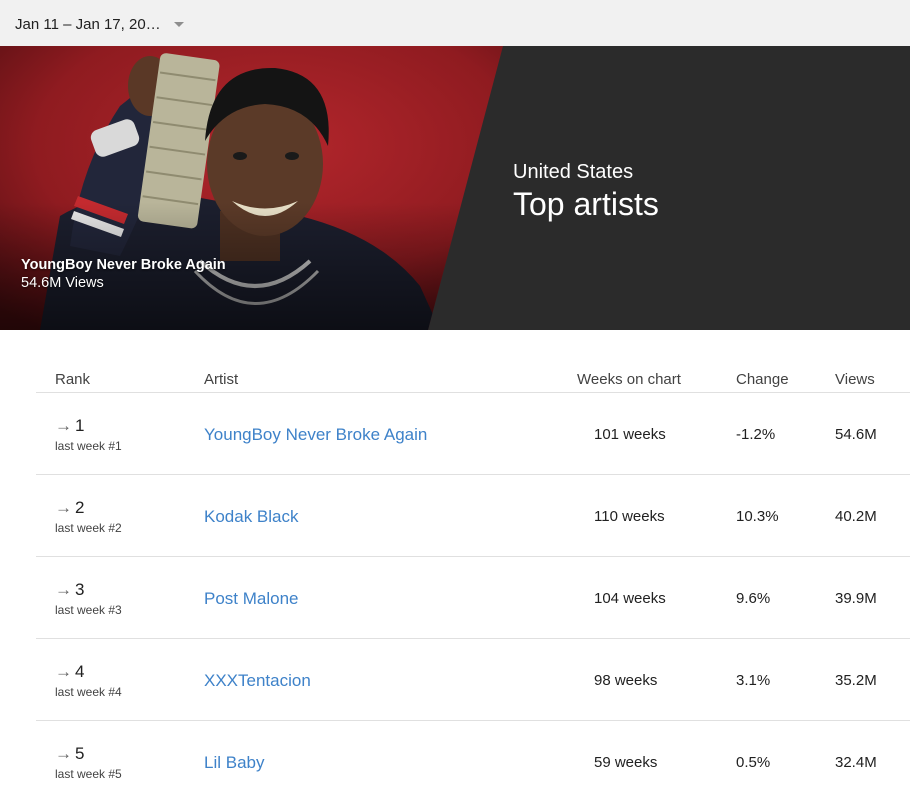  What do you see at coordinates (315, 435) in the screenshot?
I see `artist-link: YoungBoy Never Broke Again` at bounding box center [315, 435].